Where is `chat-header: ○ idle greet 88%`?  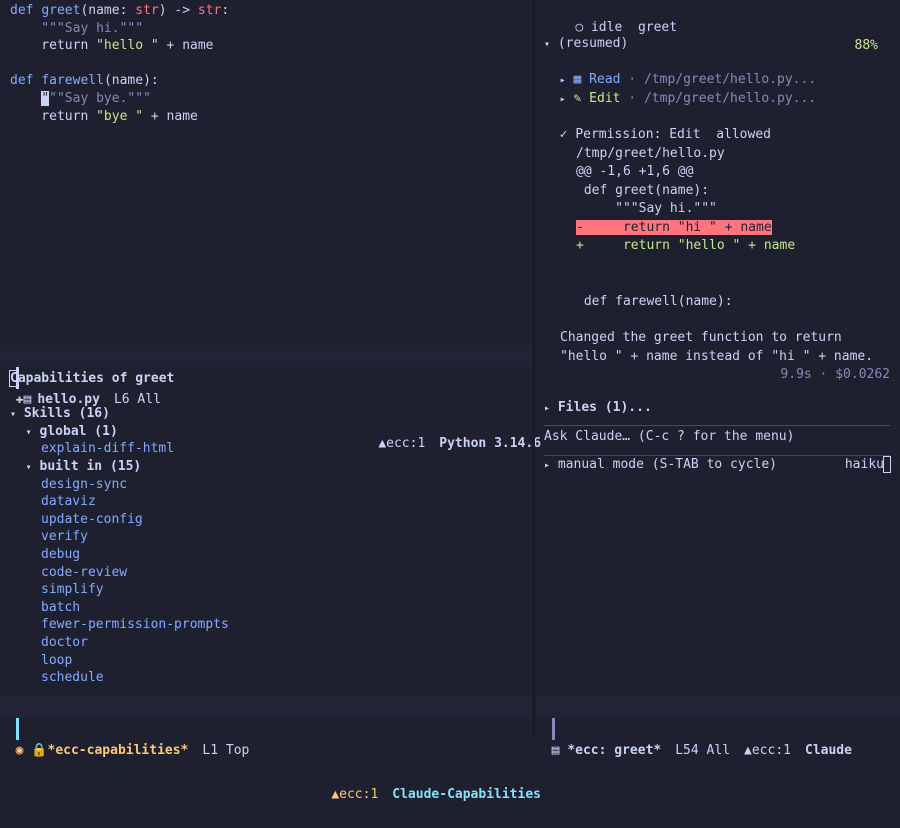 chat-header: ○ idle greet 88% is located at coordinates (722, 27).